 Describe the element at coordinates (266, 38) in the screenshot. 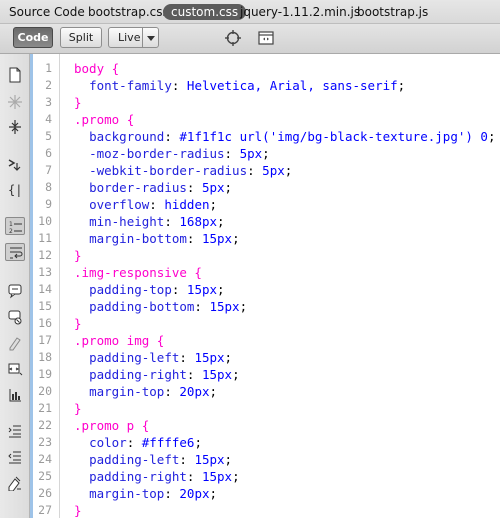

I see `browser-navigation-icon` at that location.